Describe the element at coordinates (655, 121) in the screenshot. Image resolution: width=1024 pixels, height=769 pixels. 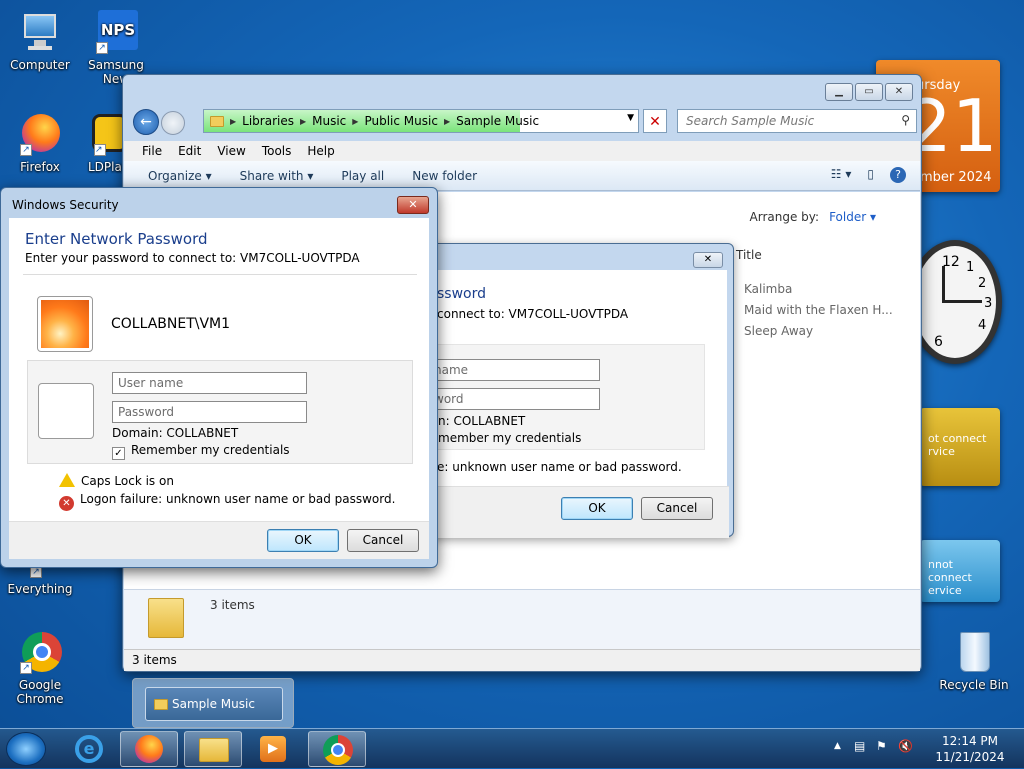
I see `stop-icon: ✕` at that location.